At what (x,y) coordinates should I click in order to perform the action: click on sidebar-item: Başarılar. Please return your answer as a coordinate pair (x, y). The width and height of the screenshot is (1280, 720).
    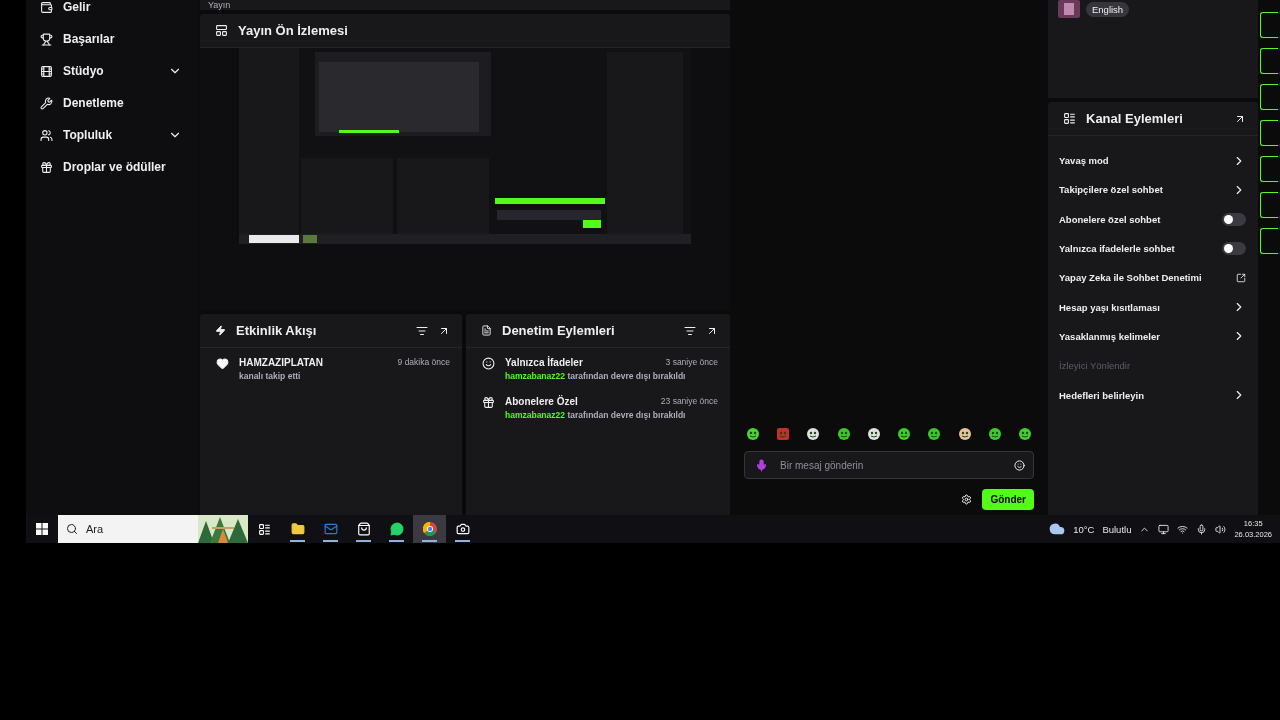
    Looking at the image, I should click on (111, 39).